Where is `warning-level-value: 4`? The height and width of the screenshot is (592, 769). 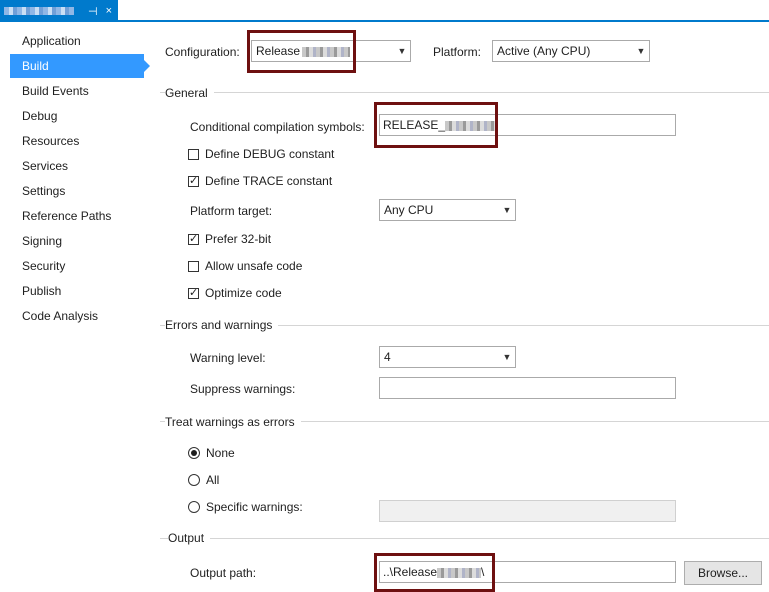 warning-level-value: 4 is located at coordinates (387, 357).